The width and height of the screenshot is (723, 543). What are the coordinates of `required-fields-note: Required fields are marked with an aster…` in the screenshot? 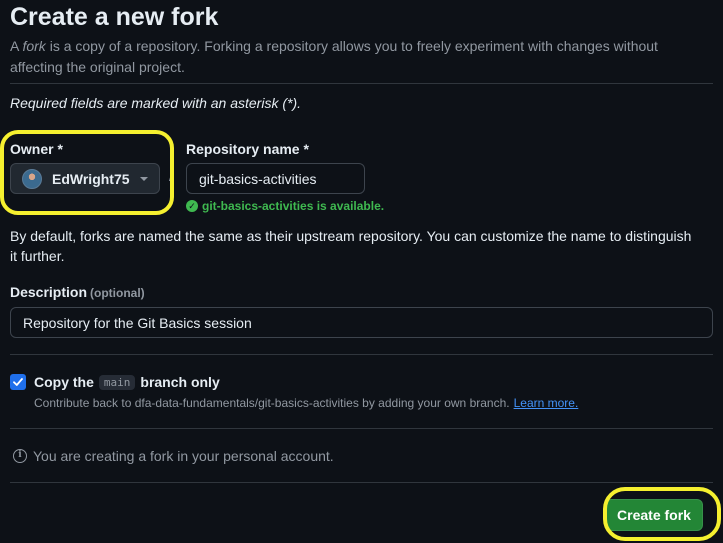 It's located at (156, 103).